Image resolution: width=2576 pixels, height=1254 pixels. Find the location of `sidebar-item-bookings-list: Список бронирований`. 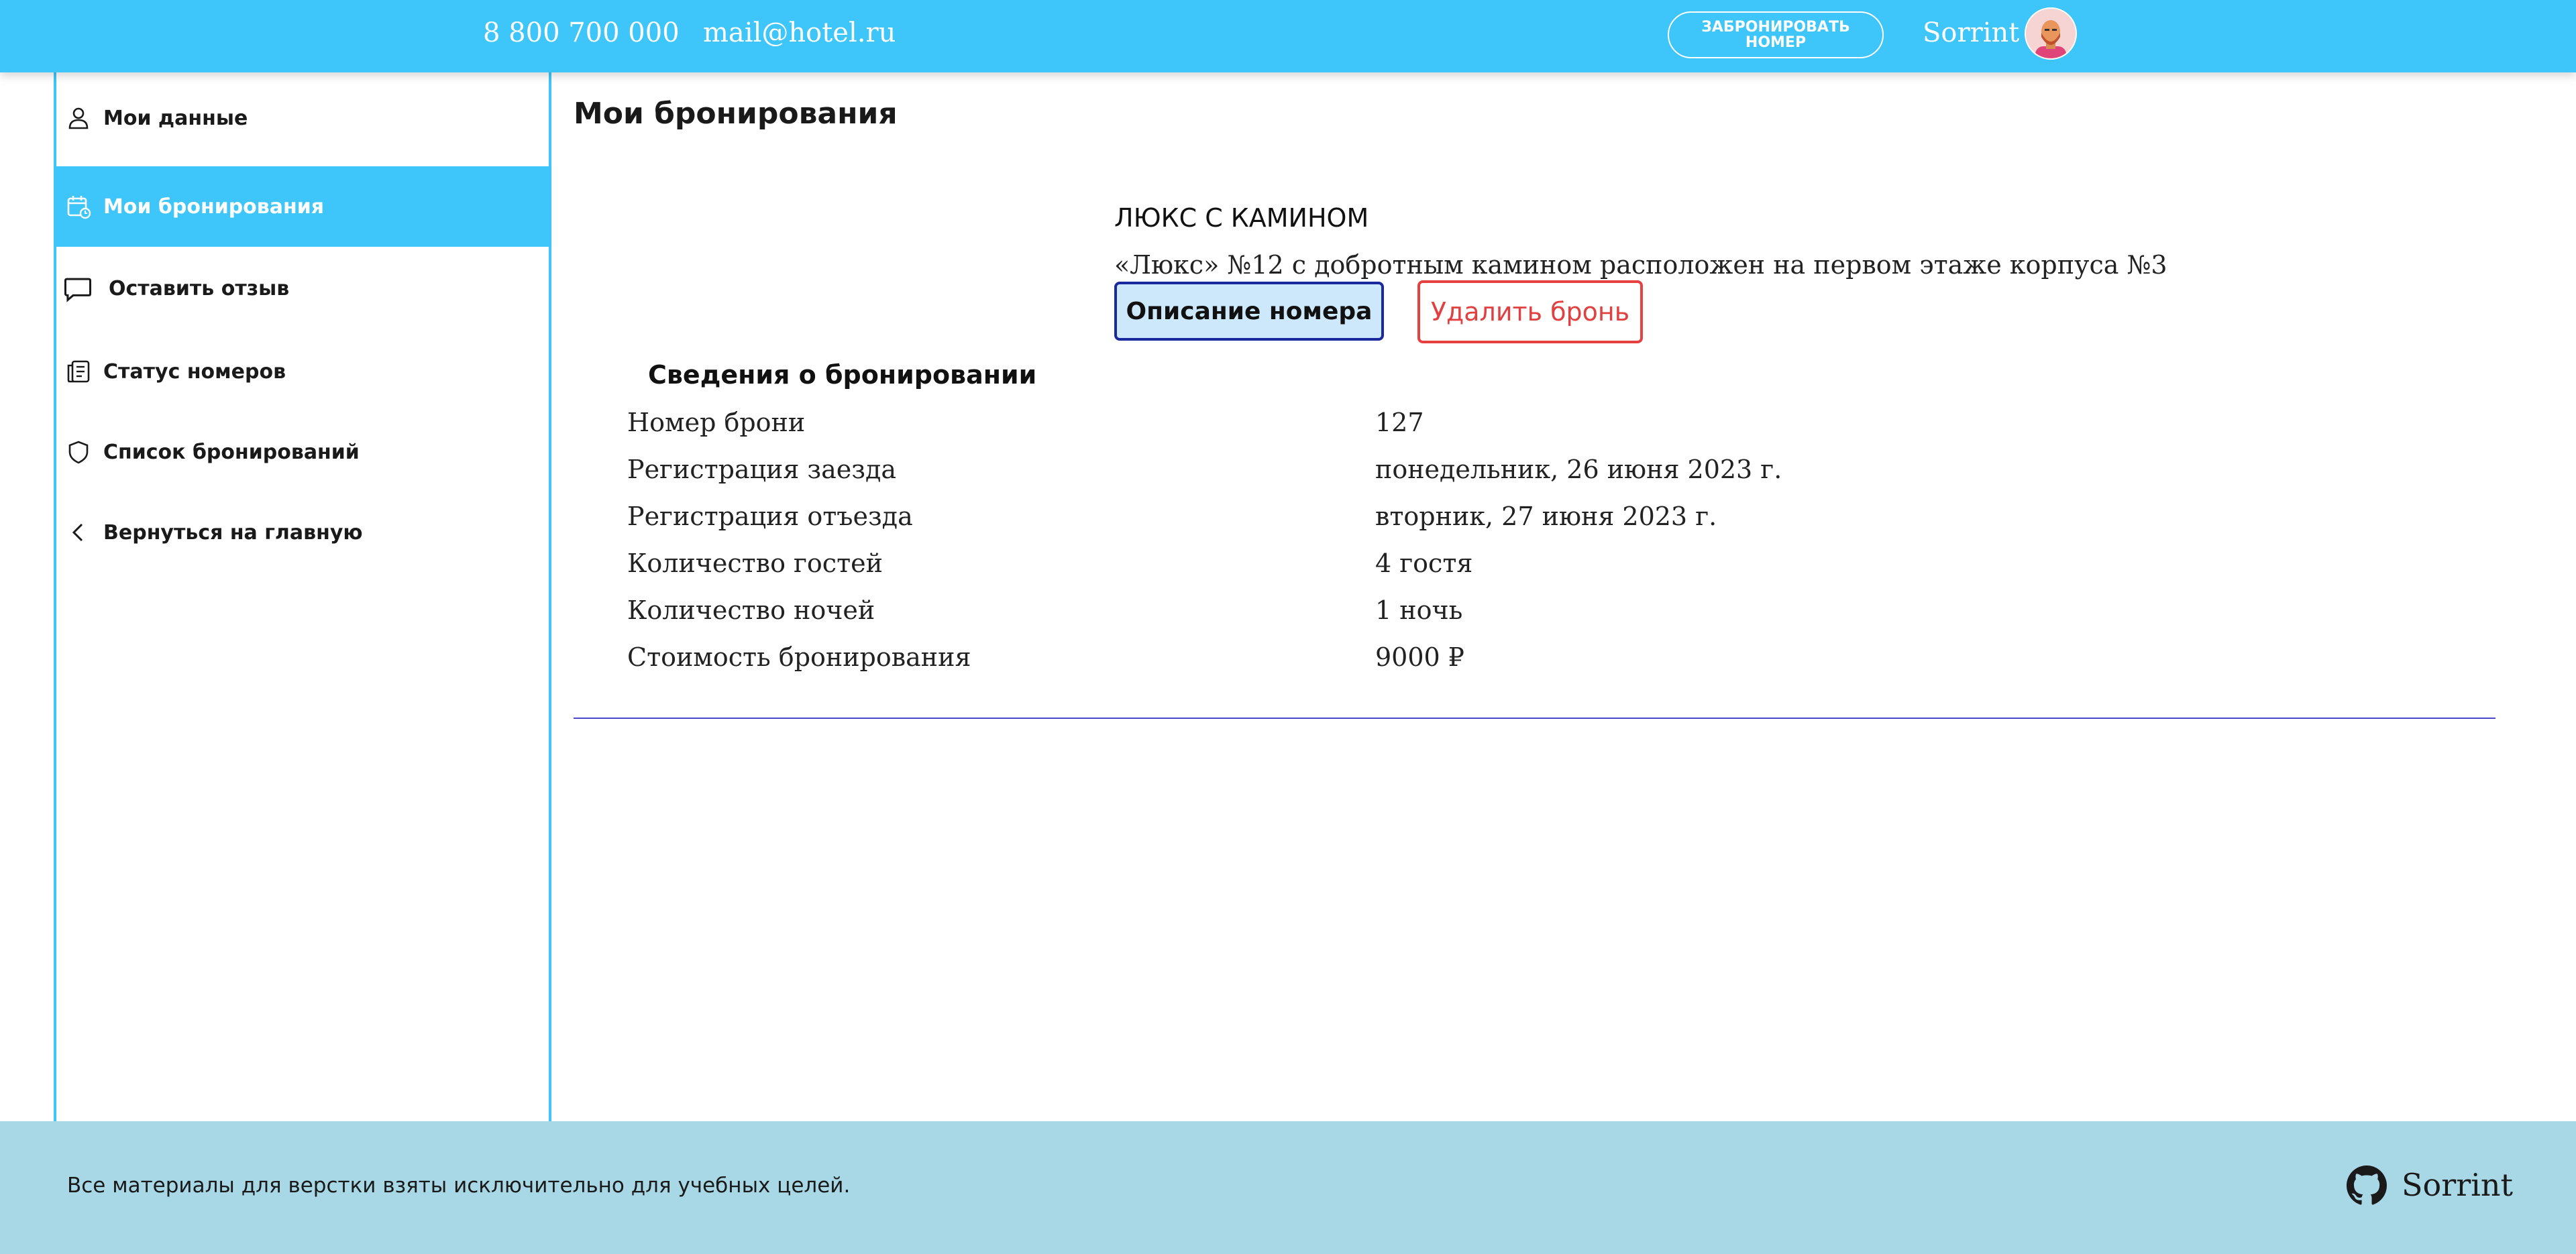

sidebar-item-bookings-list: Список бронирований is located at coordinates (302, 452).